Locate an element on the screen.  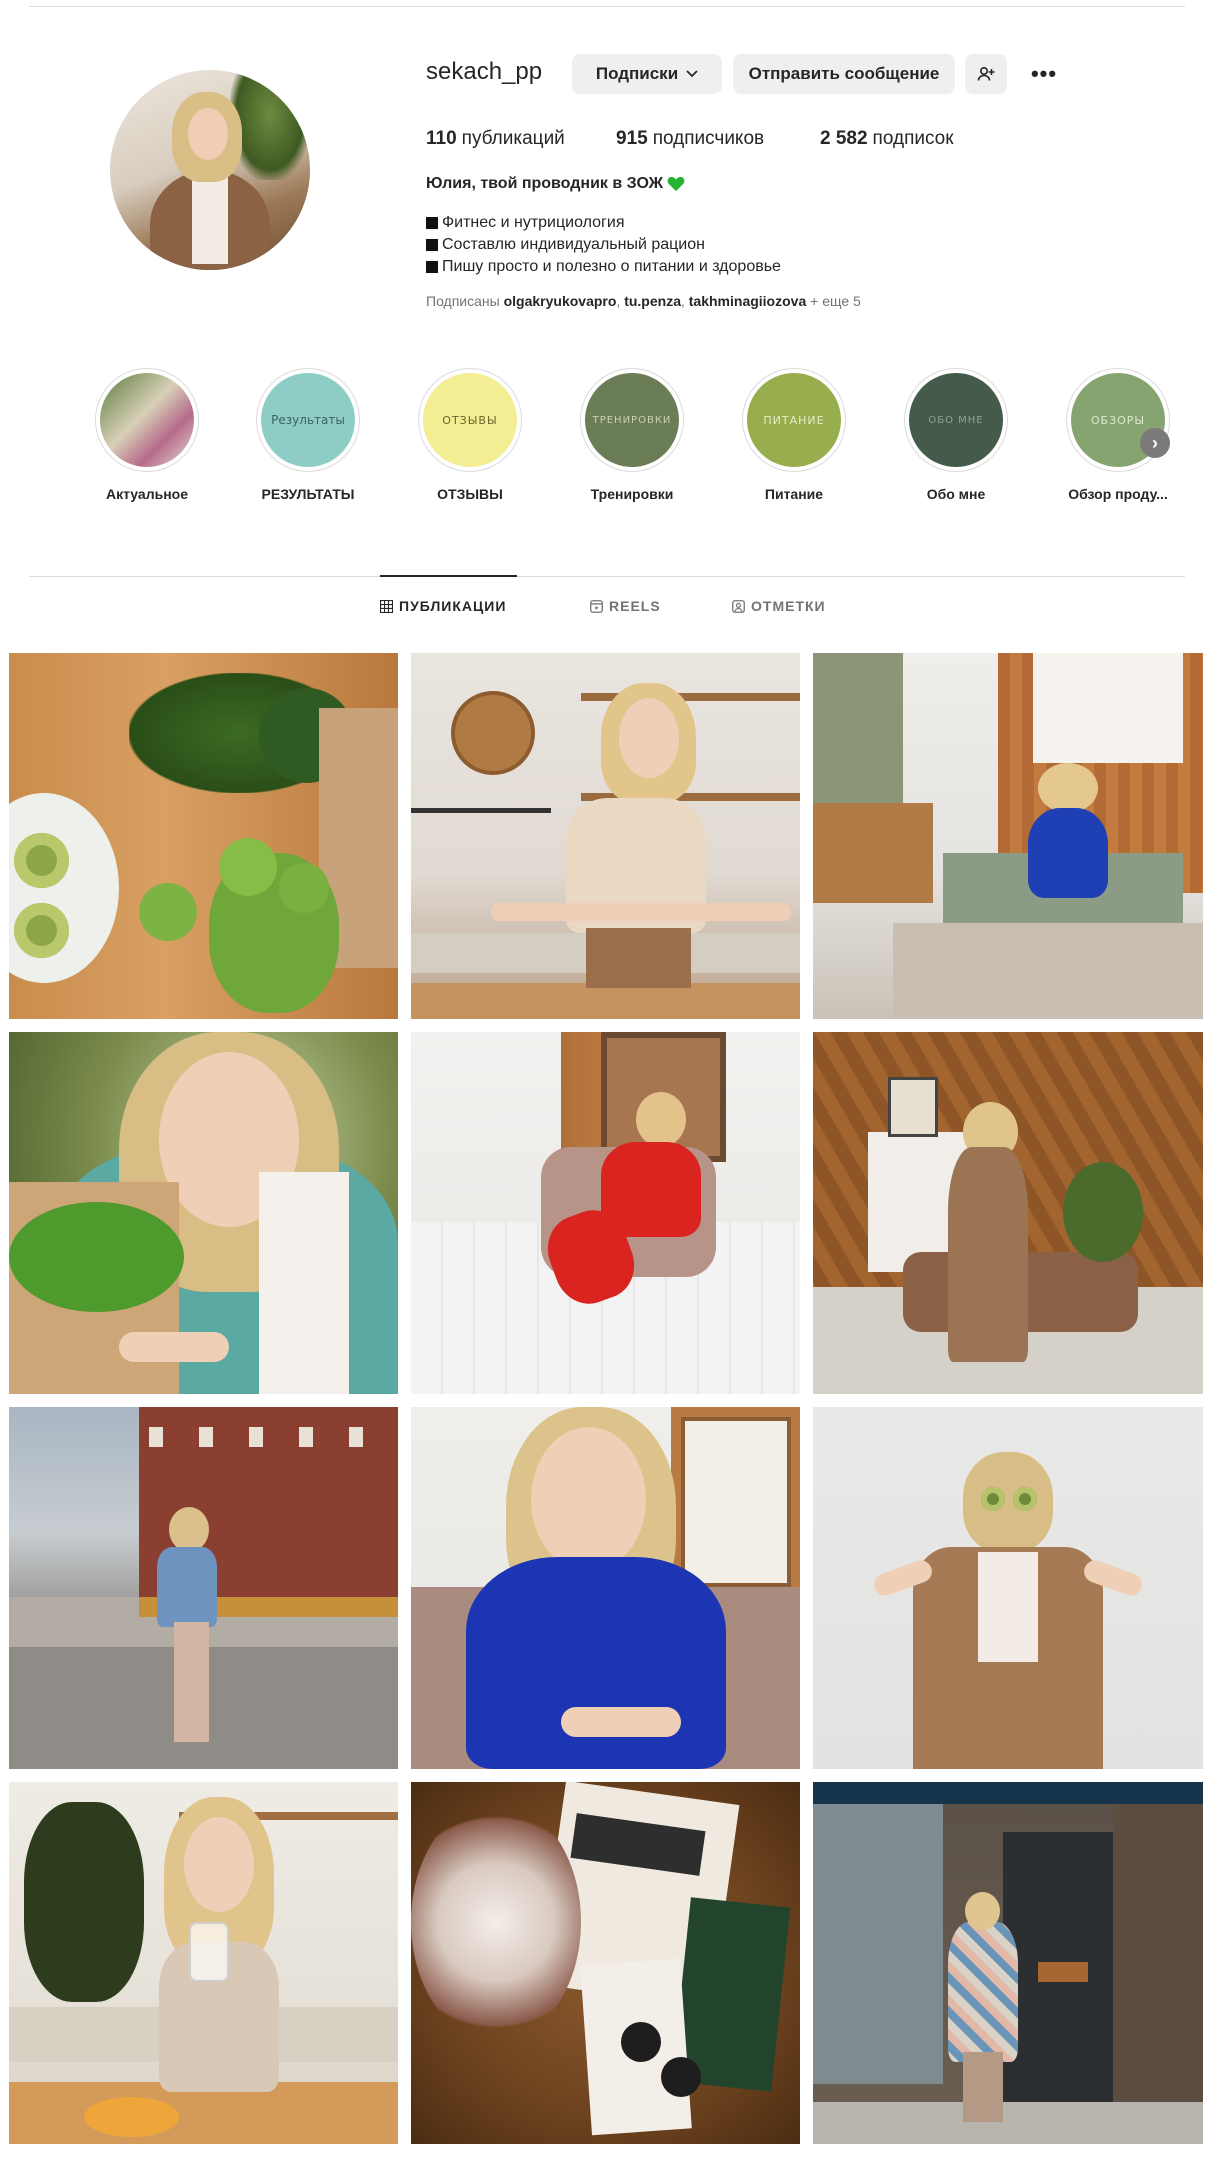
followed-by-prefix: Подписаны is located at coordinates (463, 301).